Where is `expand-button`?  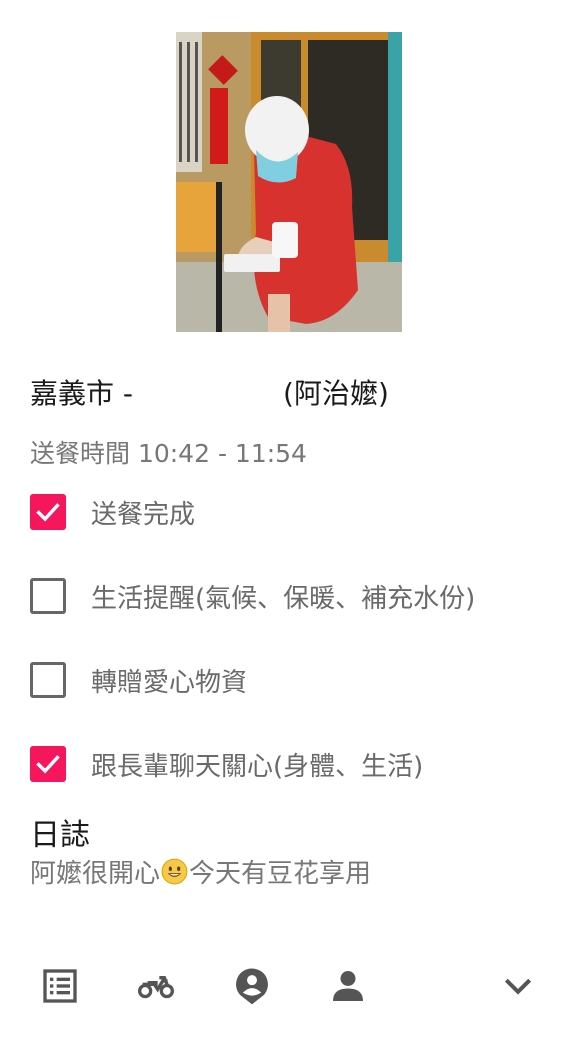 expand-button is located at coordinates (518, 986).